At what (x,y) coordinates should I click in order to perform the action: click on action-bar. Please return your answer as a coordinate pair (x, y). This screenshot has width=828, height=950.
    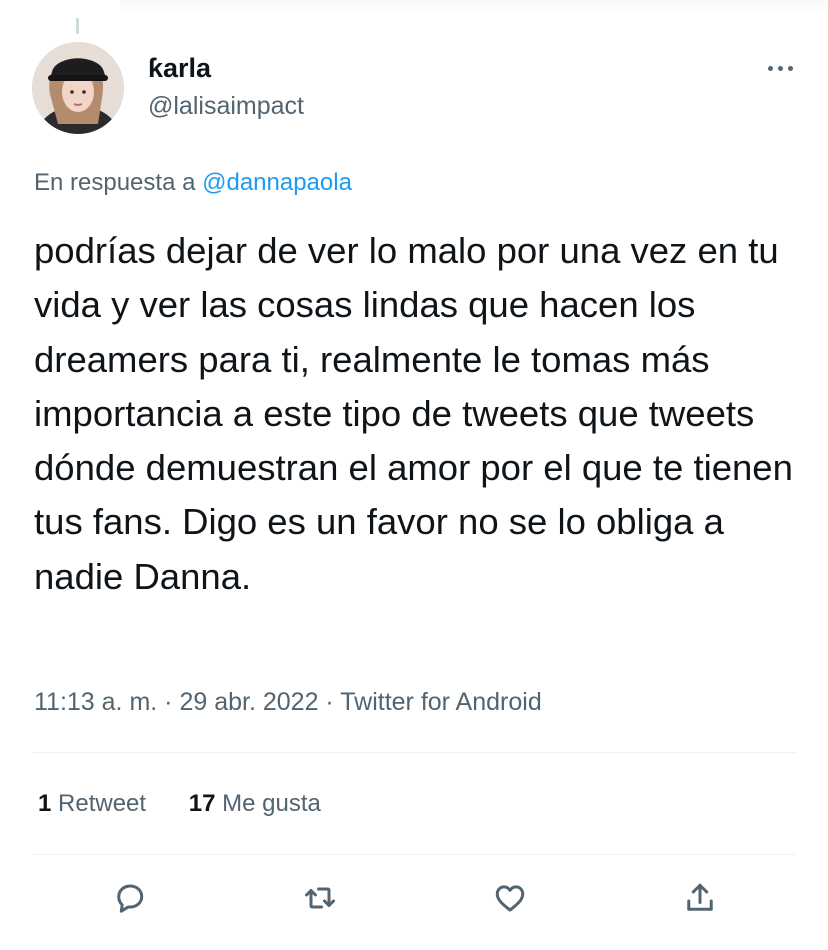
    Looking at the image, I should click on (414, 901).